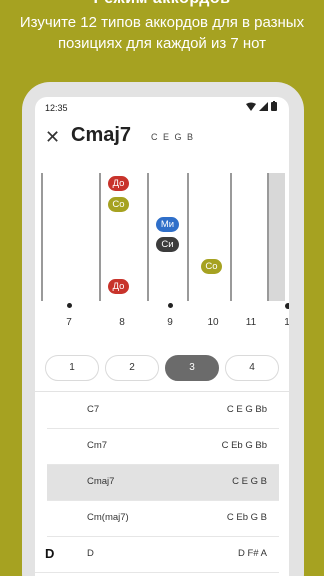  I want to click on position-button-4: 4, so click(252, 368).